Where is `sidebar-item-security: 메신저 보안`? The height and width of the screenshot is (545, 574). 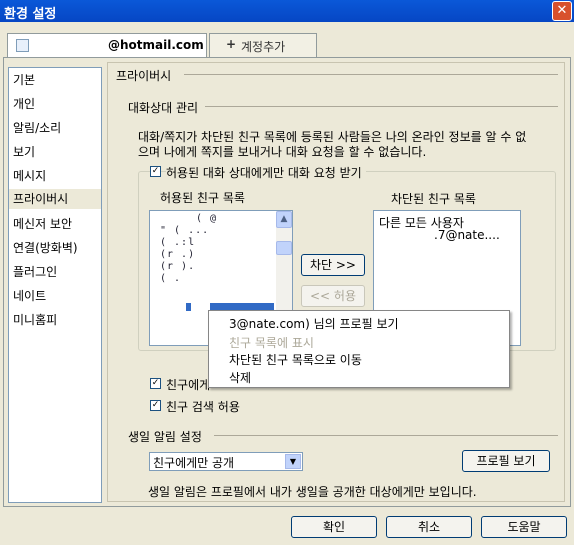 sidebar-item-security: 메신저 보안 is located at coordinates (42, 223).